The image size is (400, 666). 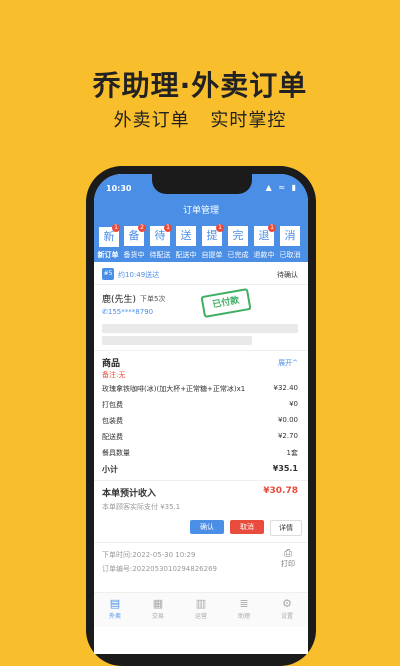 I want to click on subtotal-value: ¥35.1, so click(x=285, y=468).